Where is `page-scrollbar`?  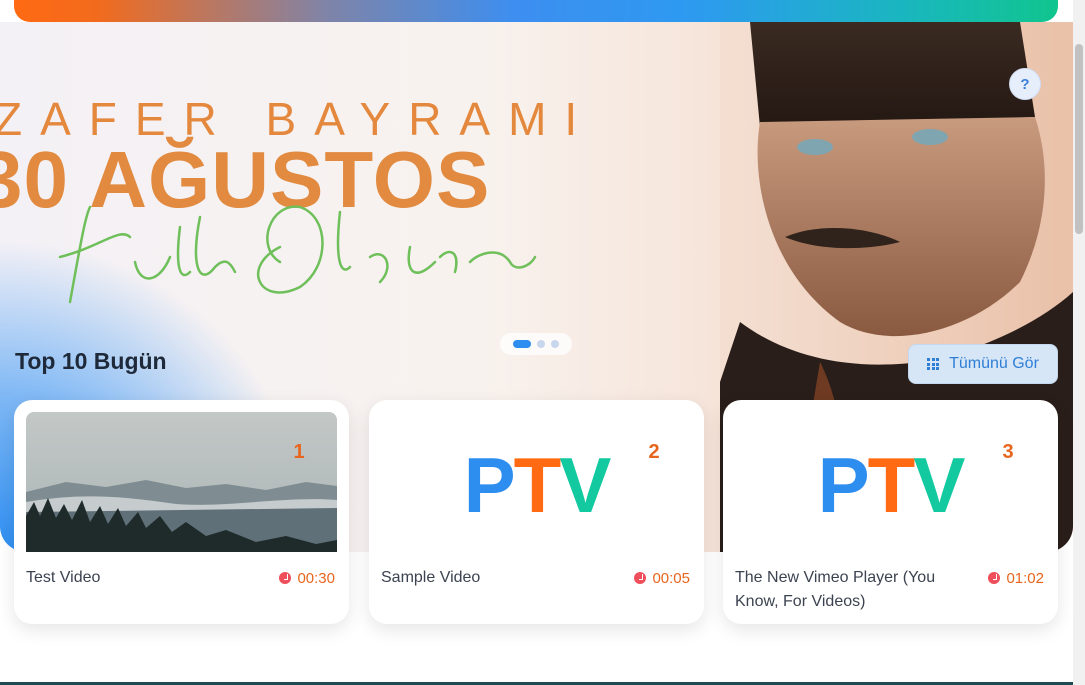 page-scrollbar is located at coordinates (1079, 342).